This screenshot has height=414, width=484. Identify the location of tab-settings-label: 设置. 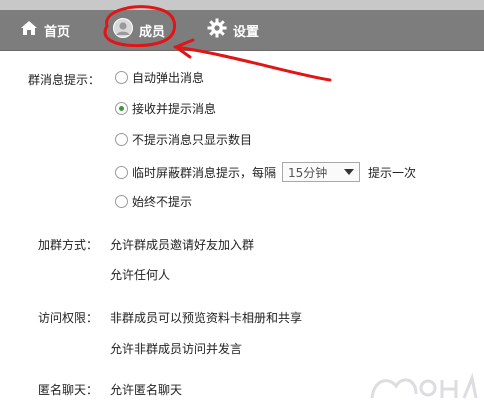
(246, 32).